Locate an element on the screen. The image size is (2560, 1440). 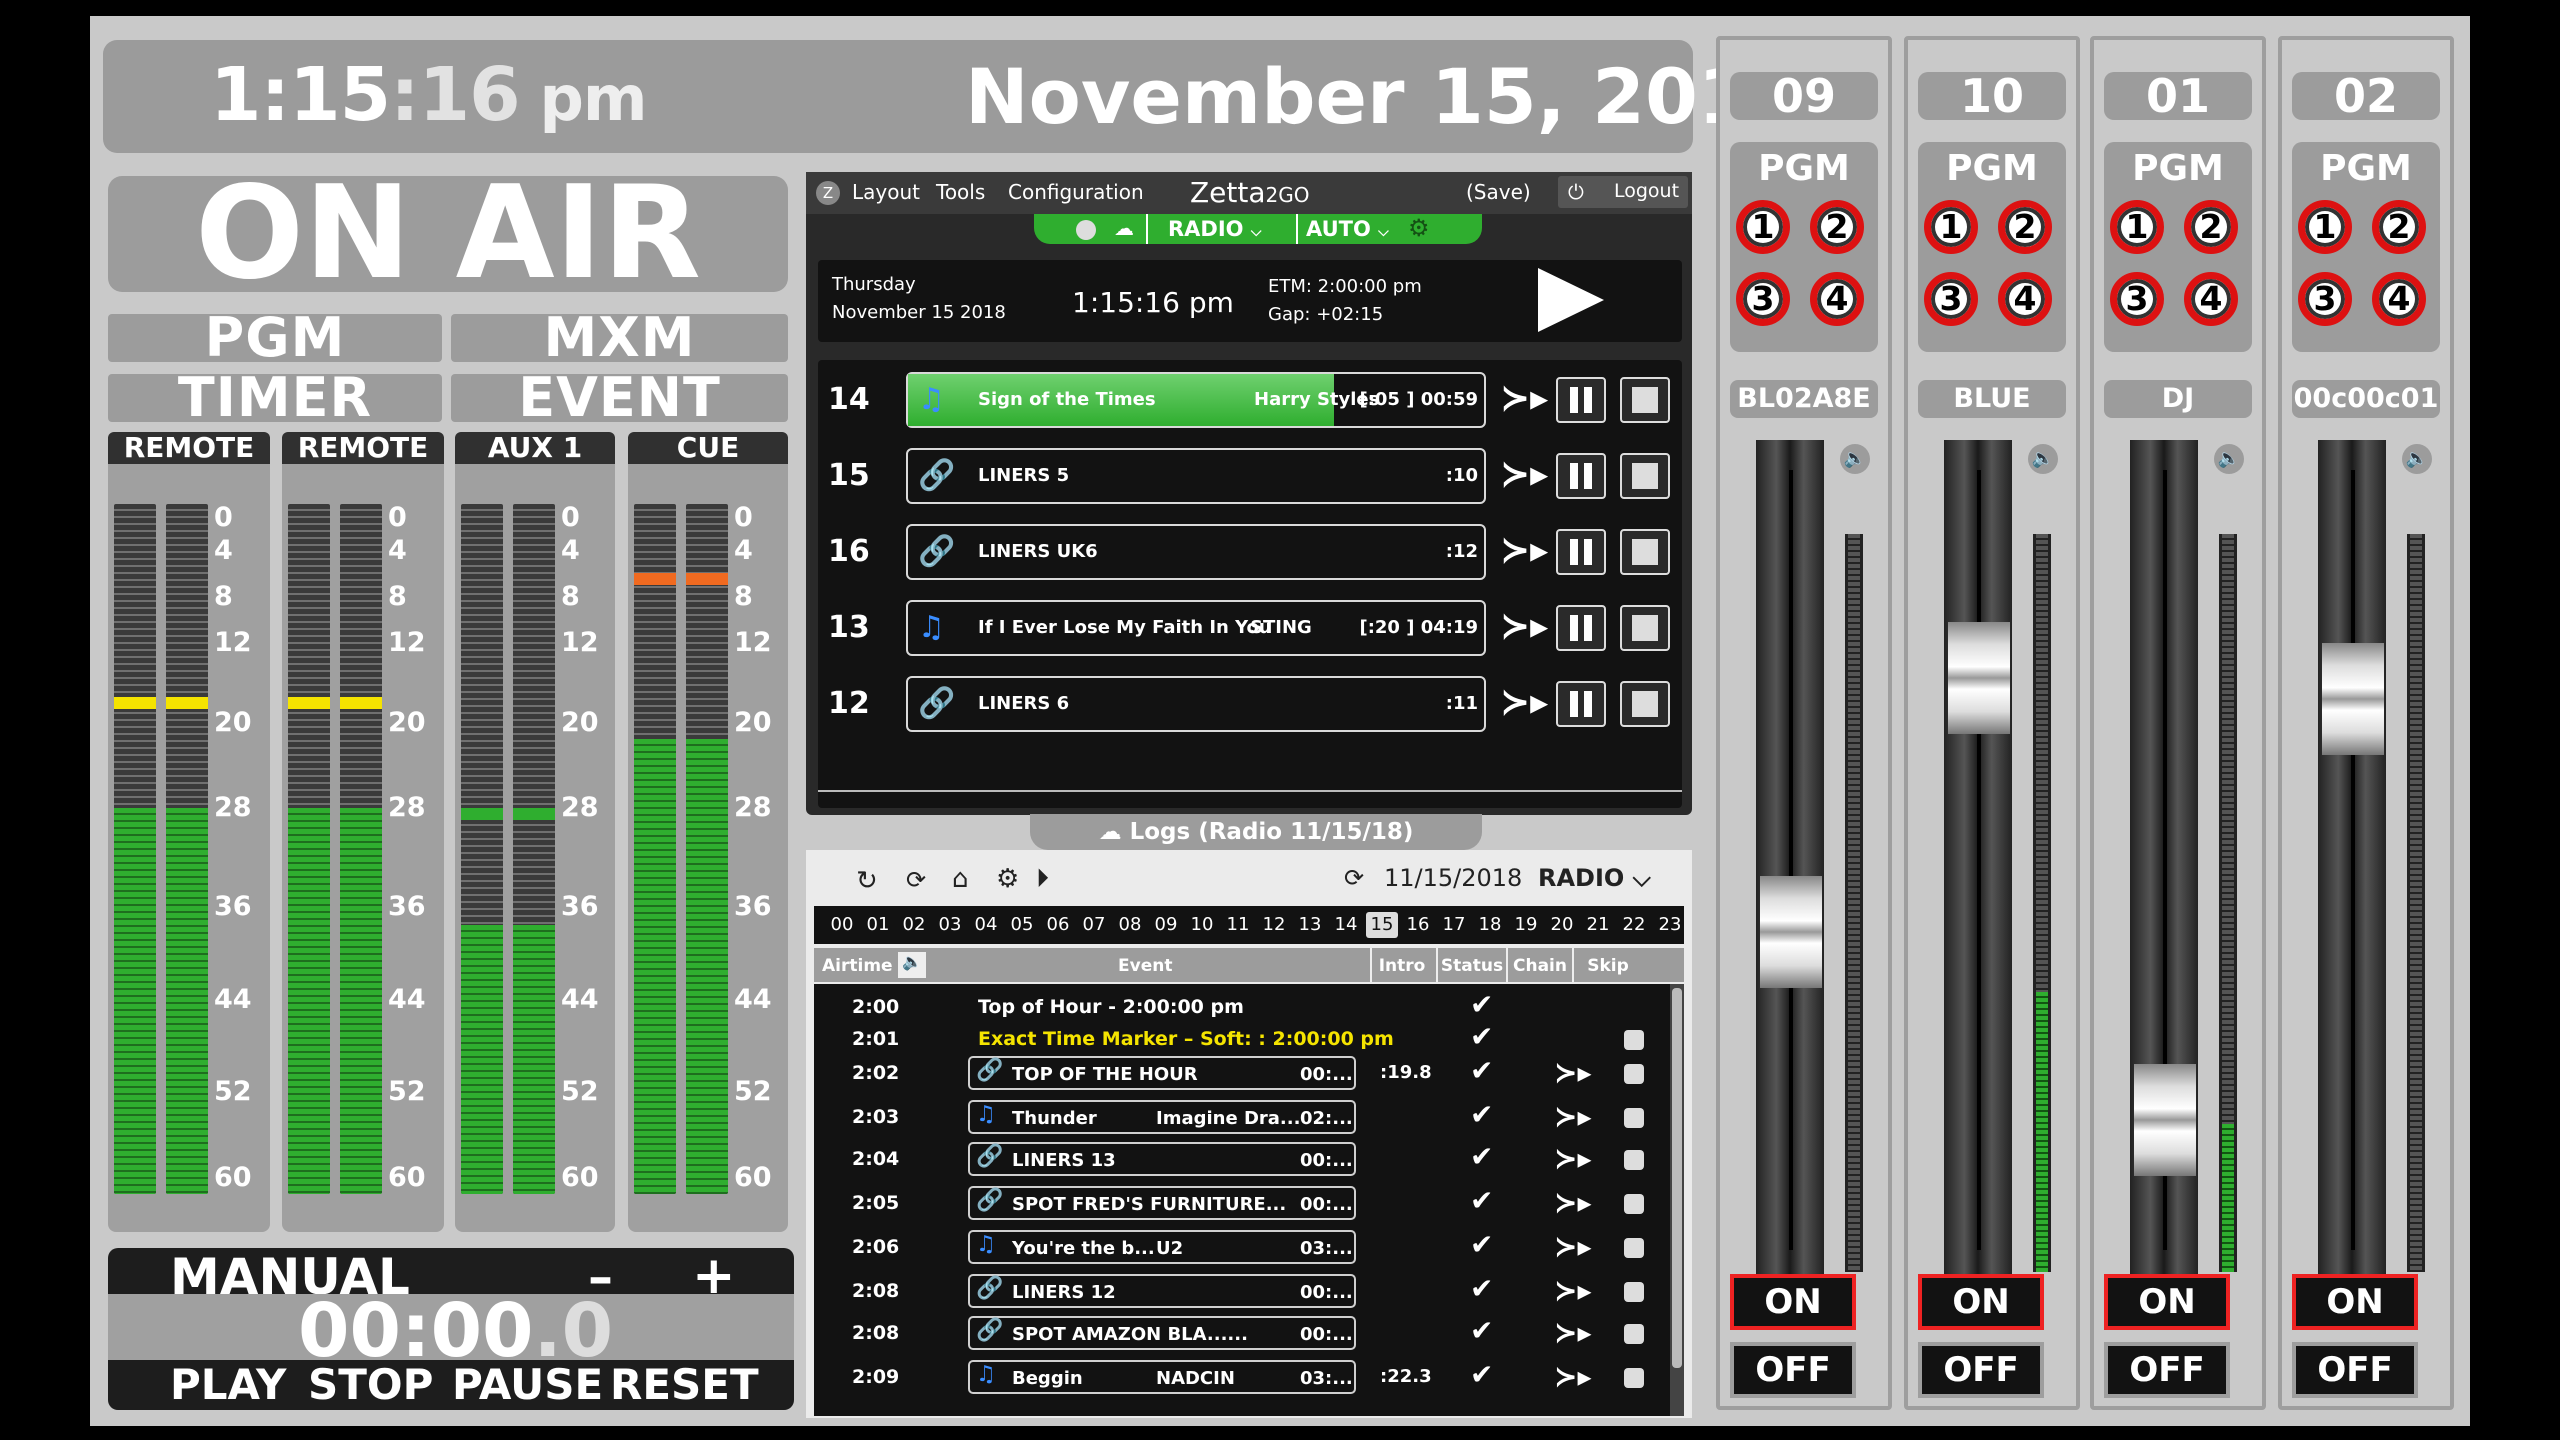
hour-tab: 17 is located at coordinates (1454, 925).